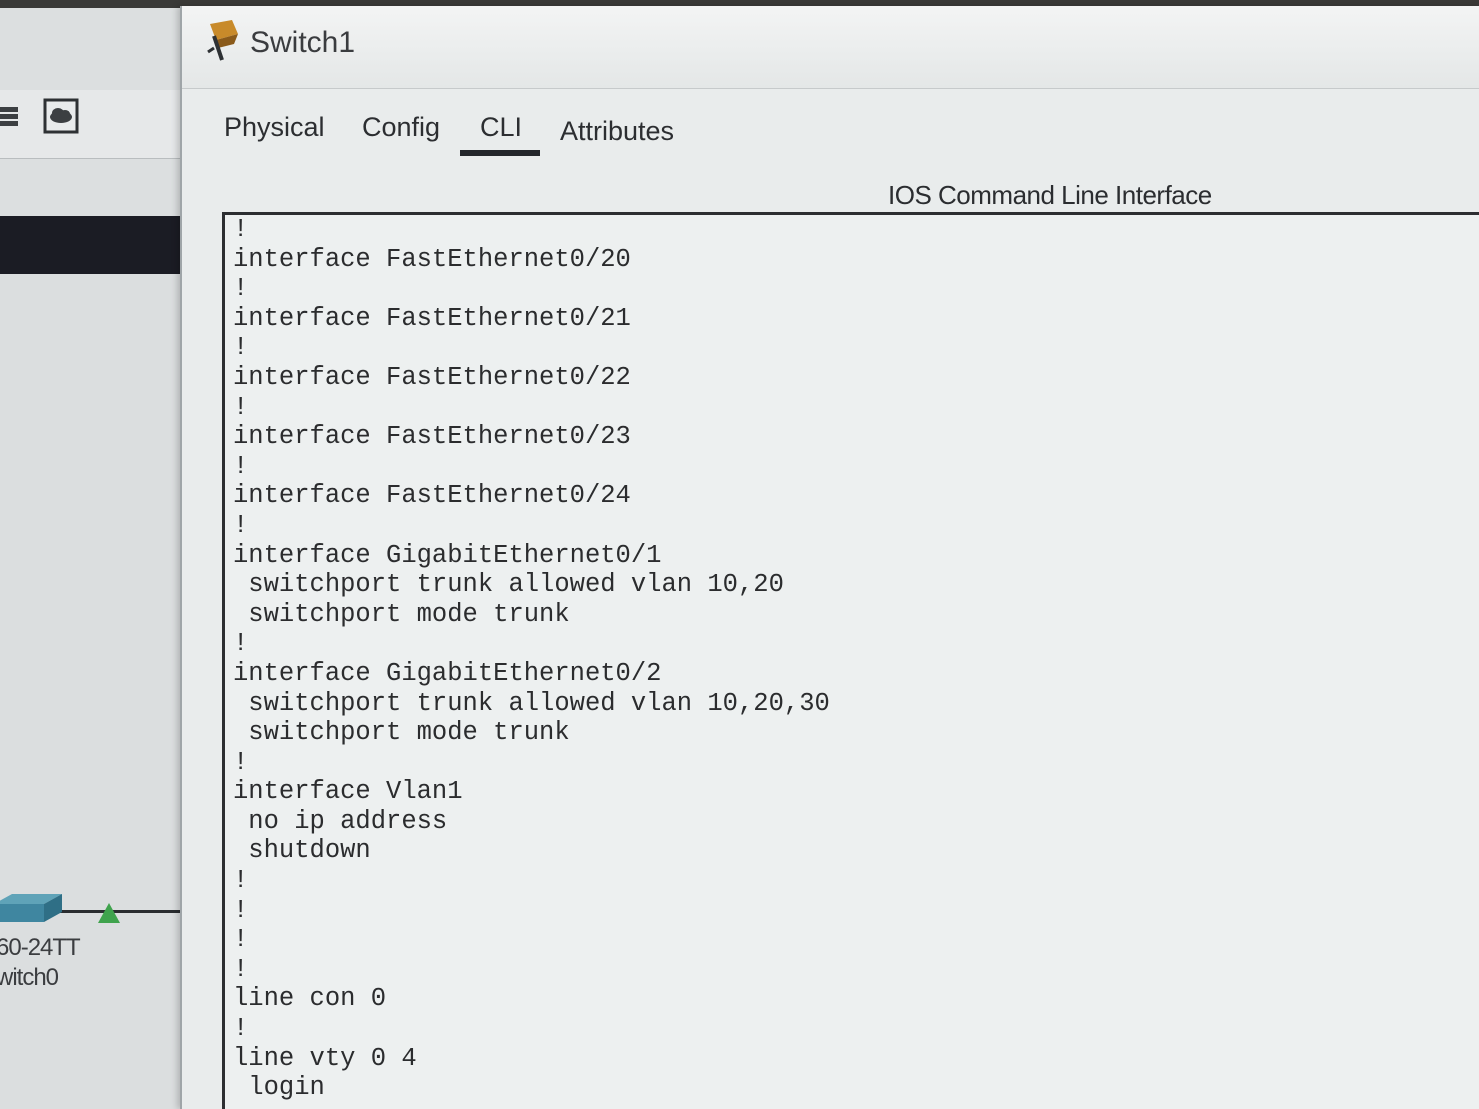 The image size is (1479, 1109). I want to click on cli-heading: IOS Command Line Interface, so click(1050, 195).